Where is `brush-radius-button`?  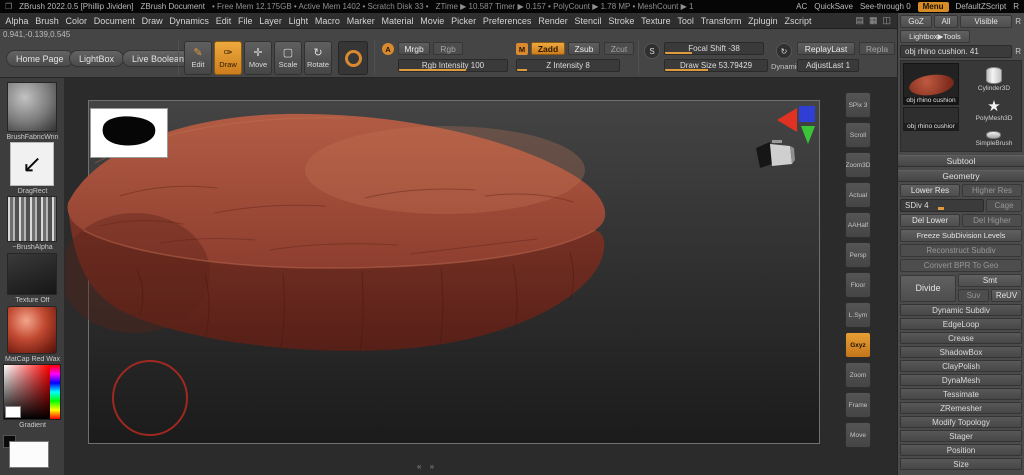 brush-radius-button is located at coordinates (353, 58).